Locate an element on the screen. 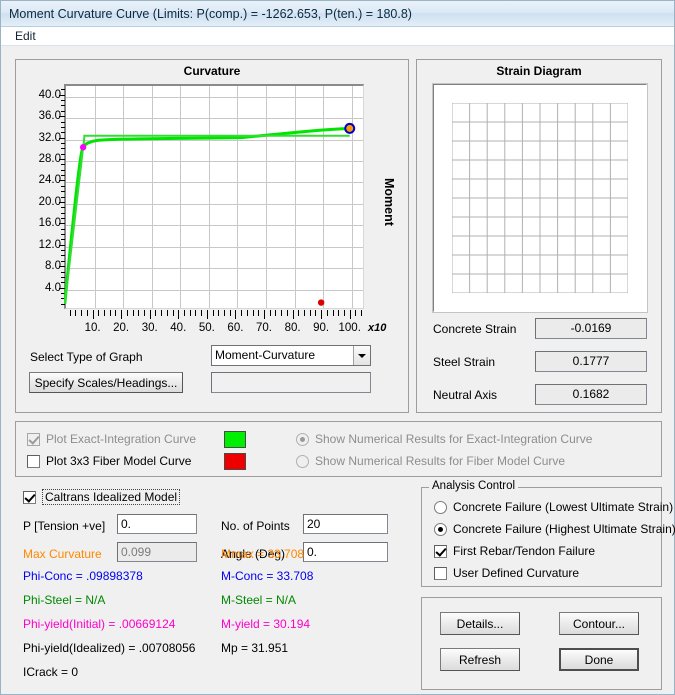 This screenshot has height=695, width=675. plot-fiber-curve-label: Plot 3x3 Fiber Model Curve is located at coordinates (119, 461).